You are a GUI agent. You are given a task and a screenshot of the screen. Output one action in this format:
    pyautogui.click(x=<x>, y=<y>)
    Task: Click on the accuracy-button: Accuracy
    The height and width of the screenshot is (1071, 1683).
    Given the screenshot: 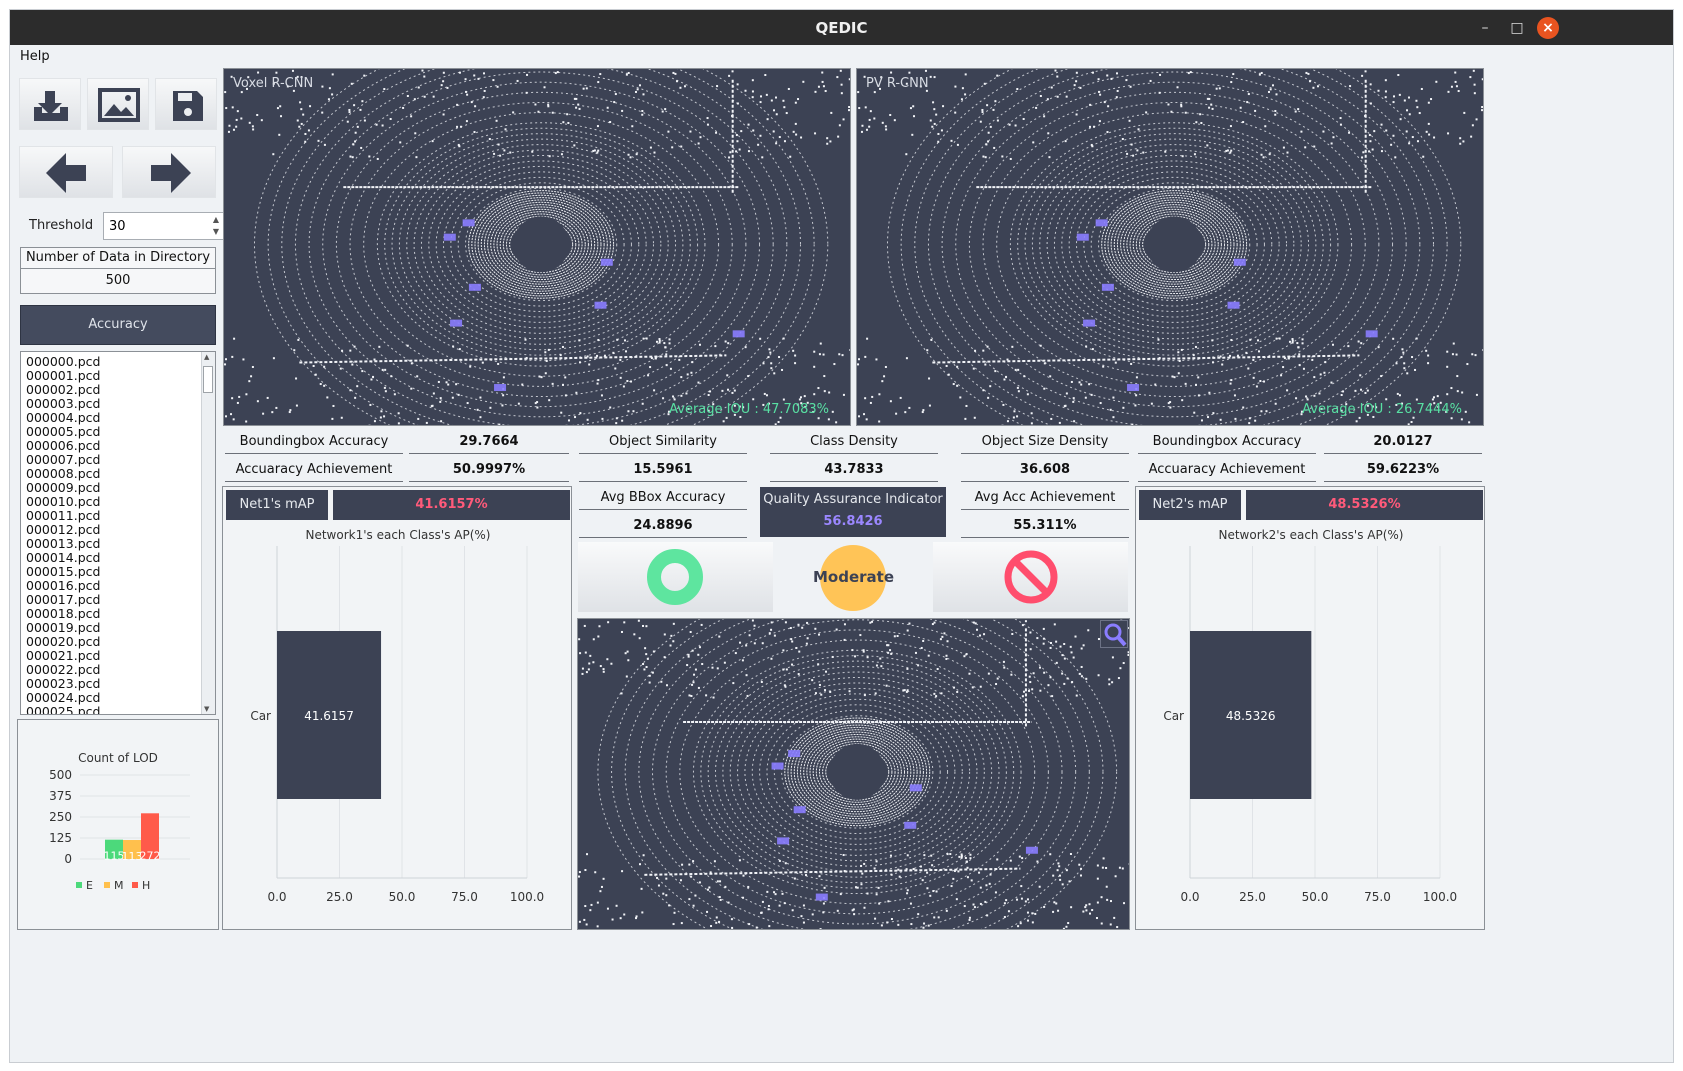 What is the action you would take?
    pyautogui.click(x=118, y=325)
    